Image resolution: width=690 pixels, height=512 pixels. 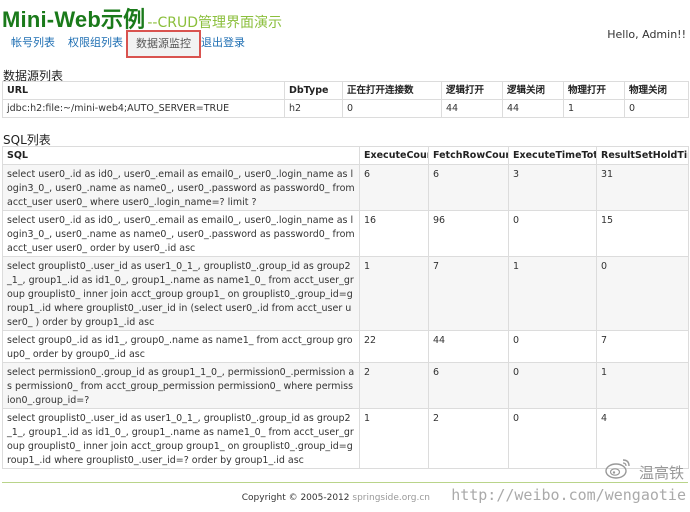 I want to click on footer: Copyright © 2005-2012 springside.org.cn, so click(x=336, y=498).